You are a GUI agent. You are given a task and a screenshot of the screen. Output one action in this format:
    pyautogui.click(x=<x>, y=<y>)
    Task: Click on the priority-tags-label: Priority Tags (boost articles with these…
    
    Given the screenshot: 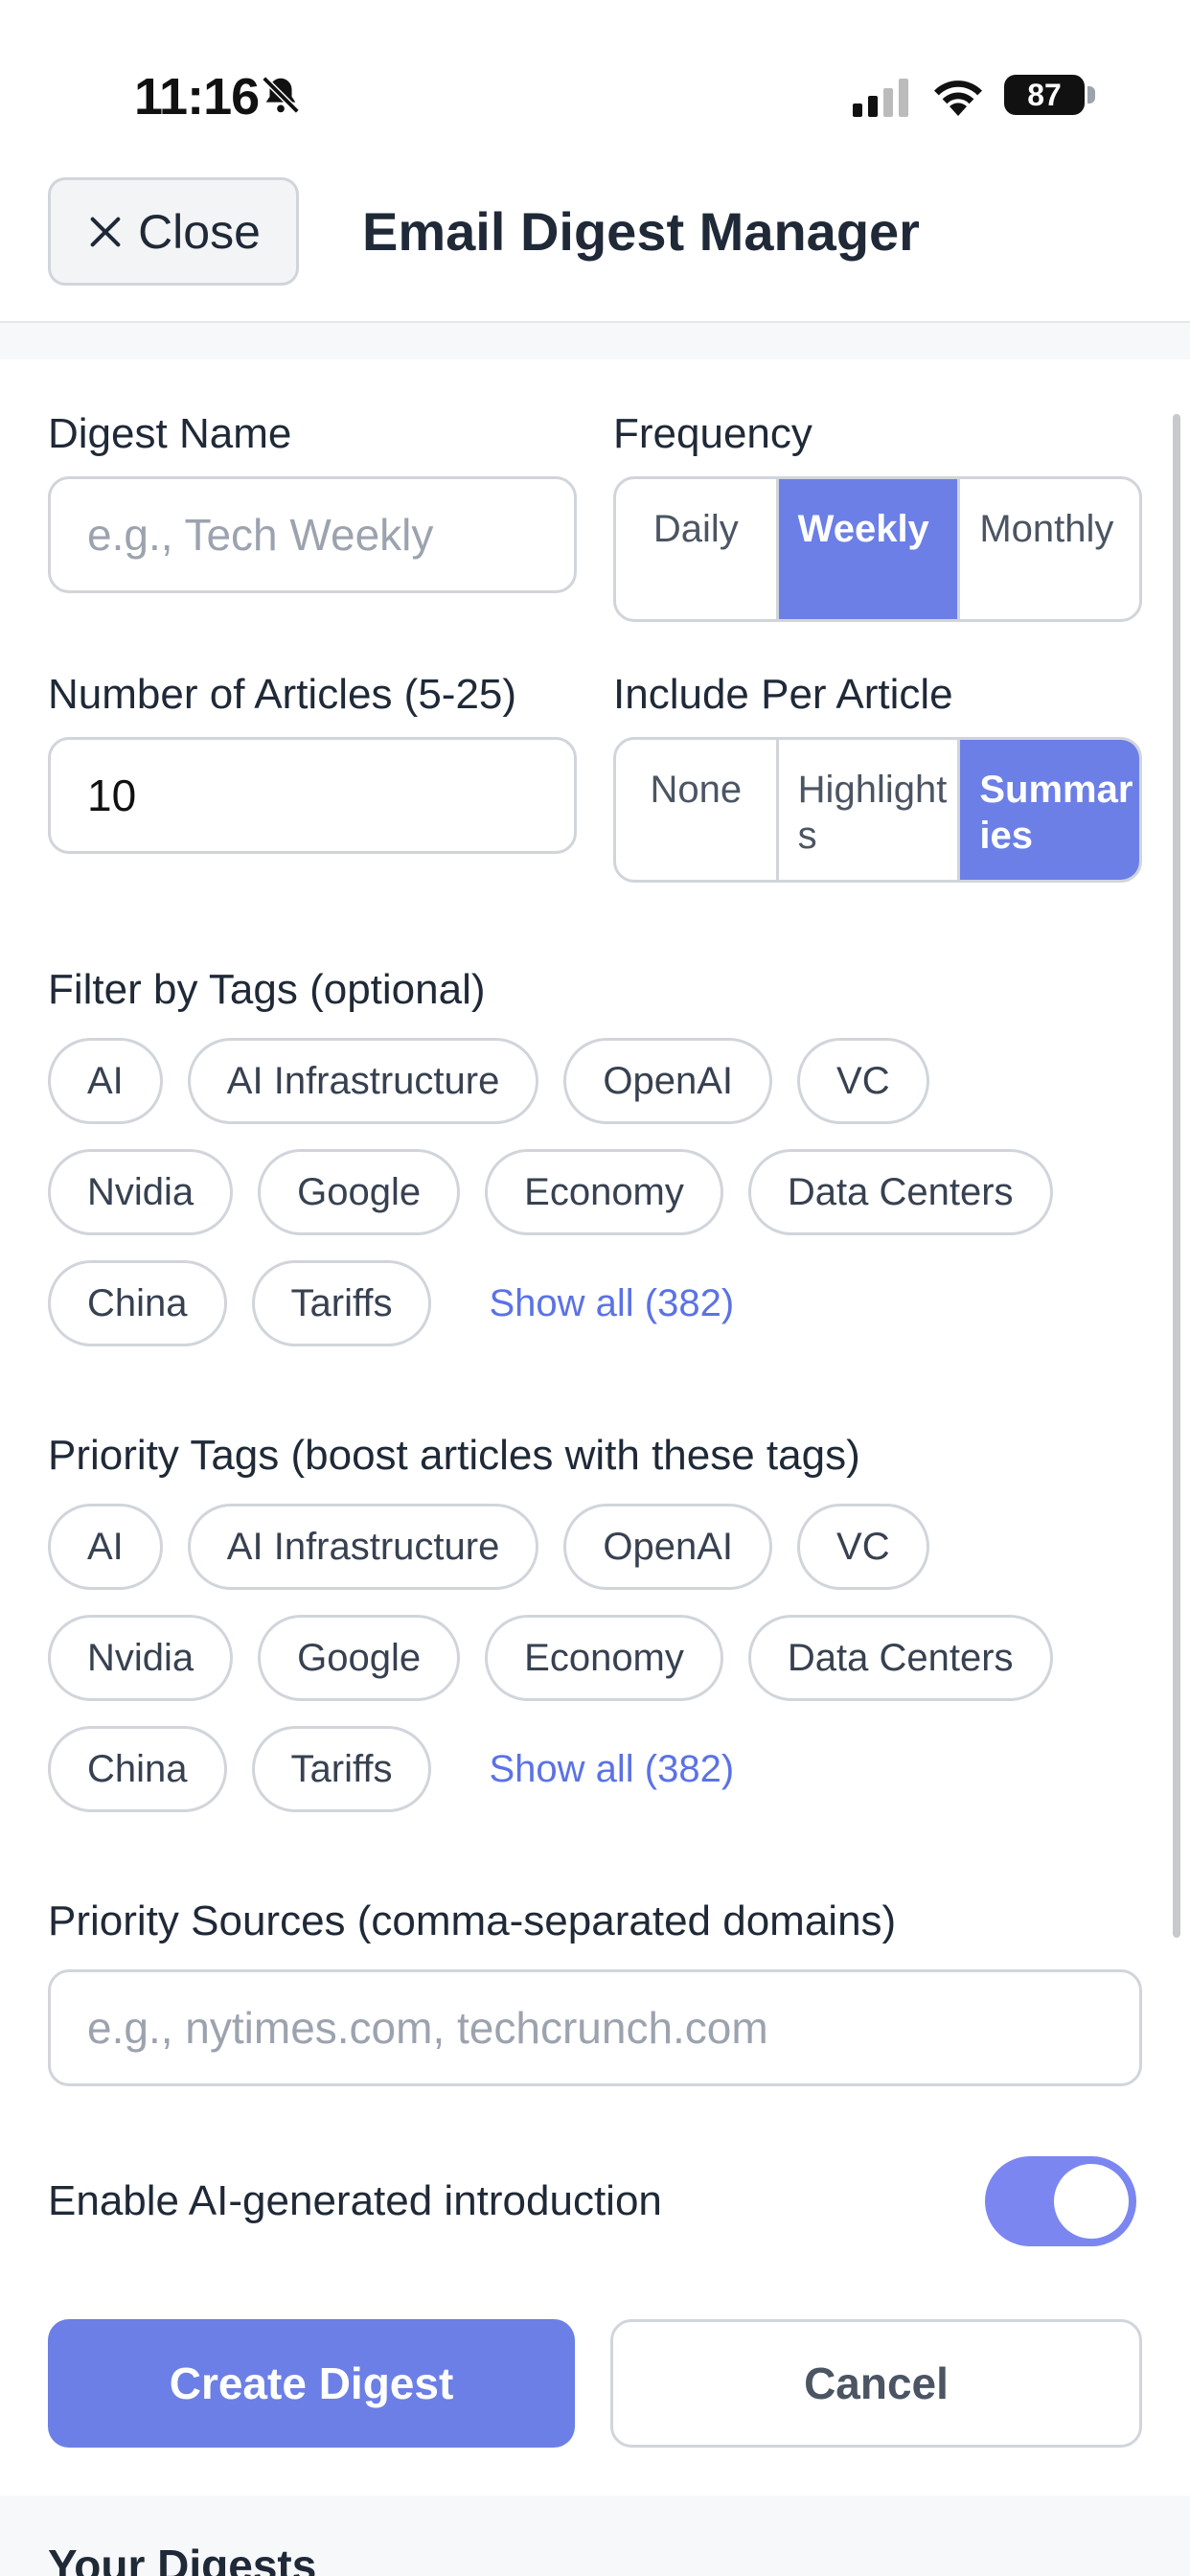 What is the action you would take?
    pyautogui.click(x=454, y=1456)
    